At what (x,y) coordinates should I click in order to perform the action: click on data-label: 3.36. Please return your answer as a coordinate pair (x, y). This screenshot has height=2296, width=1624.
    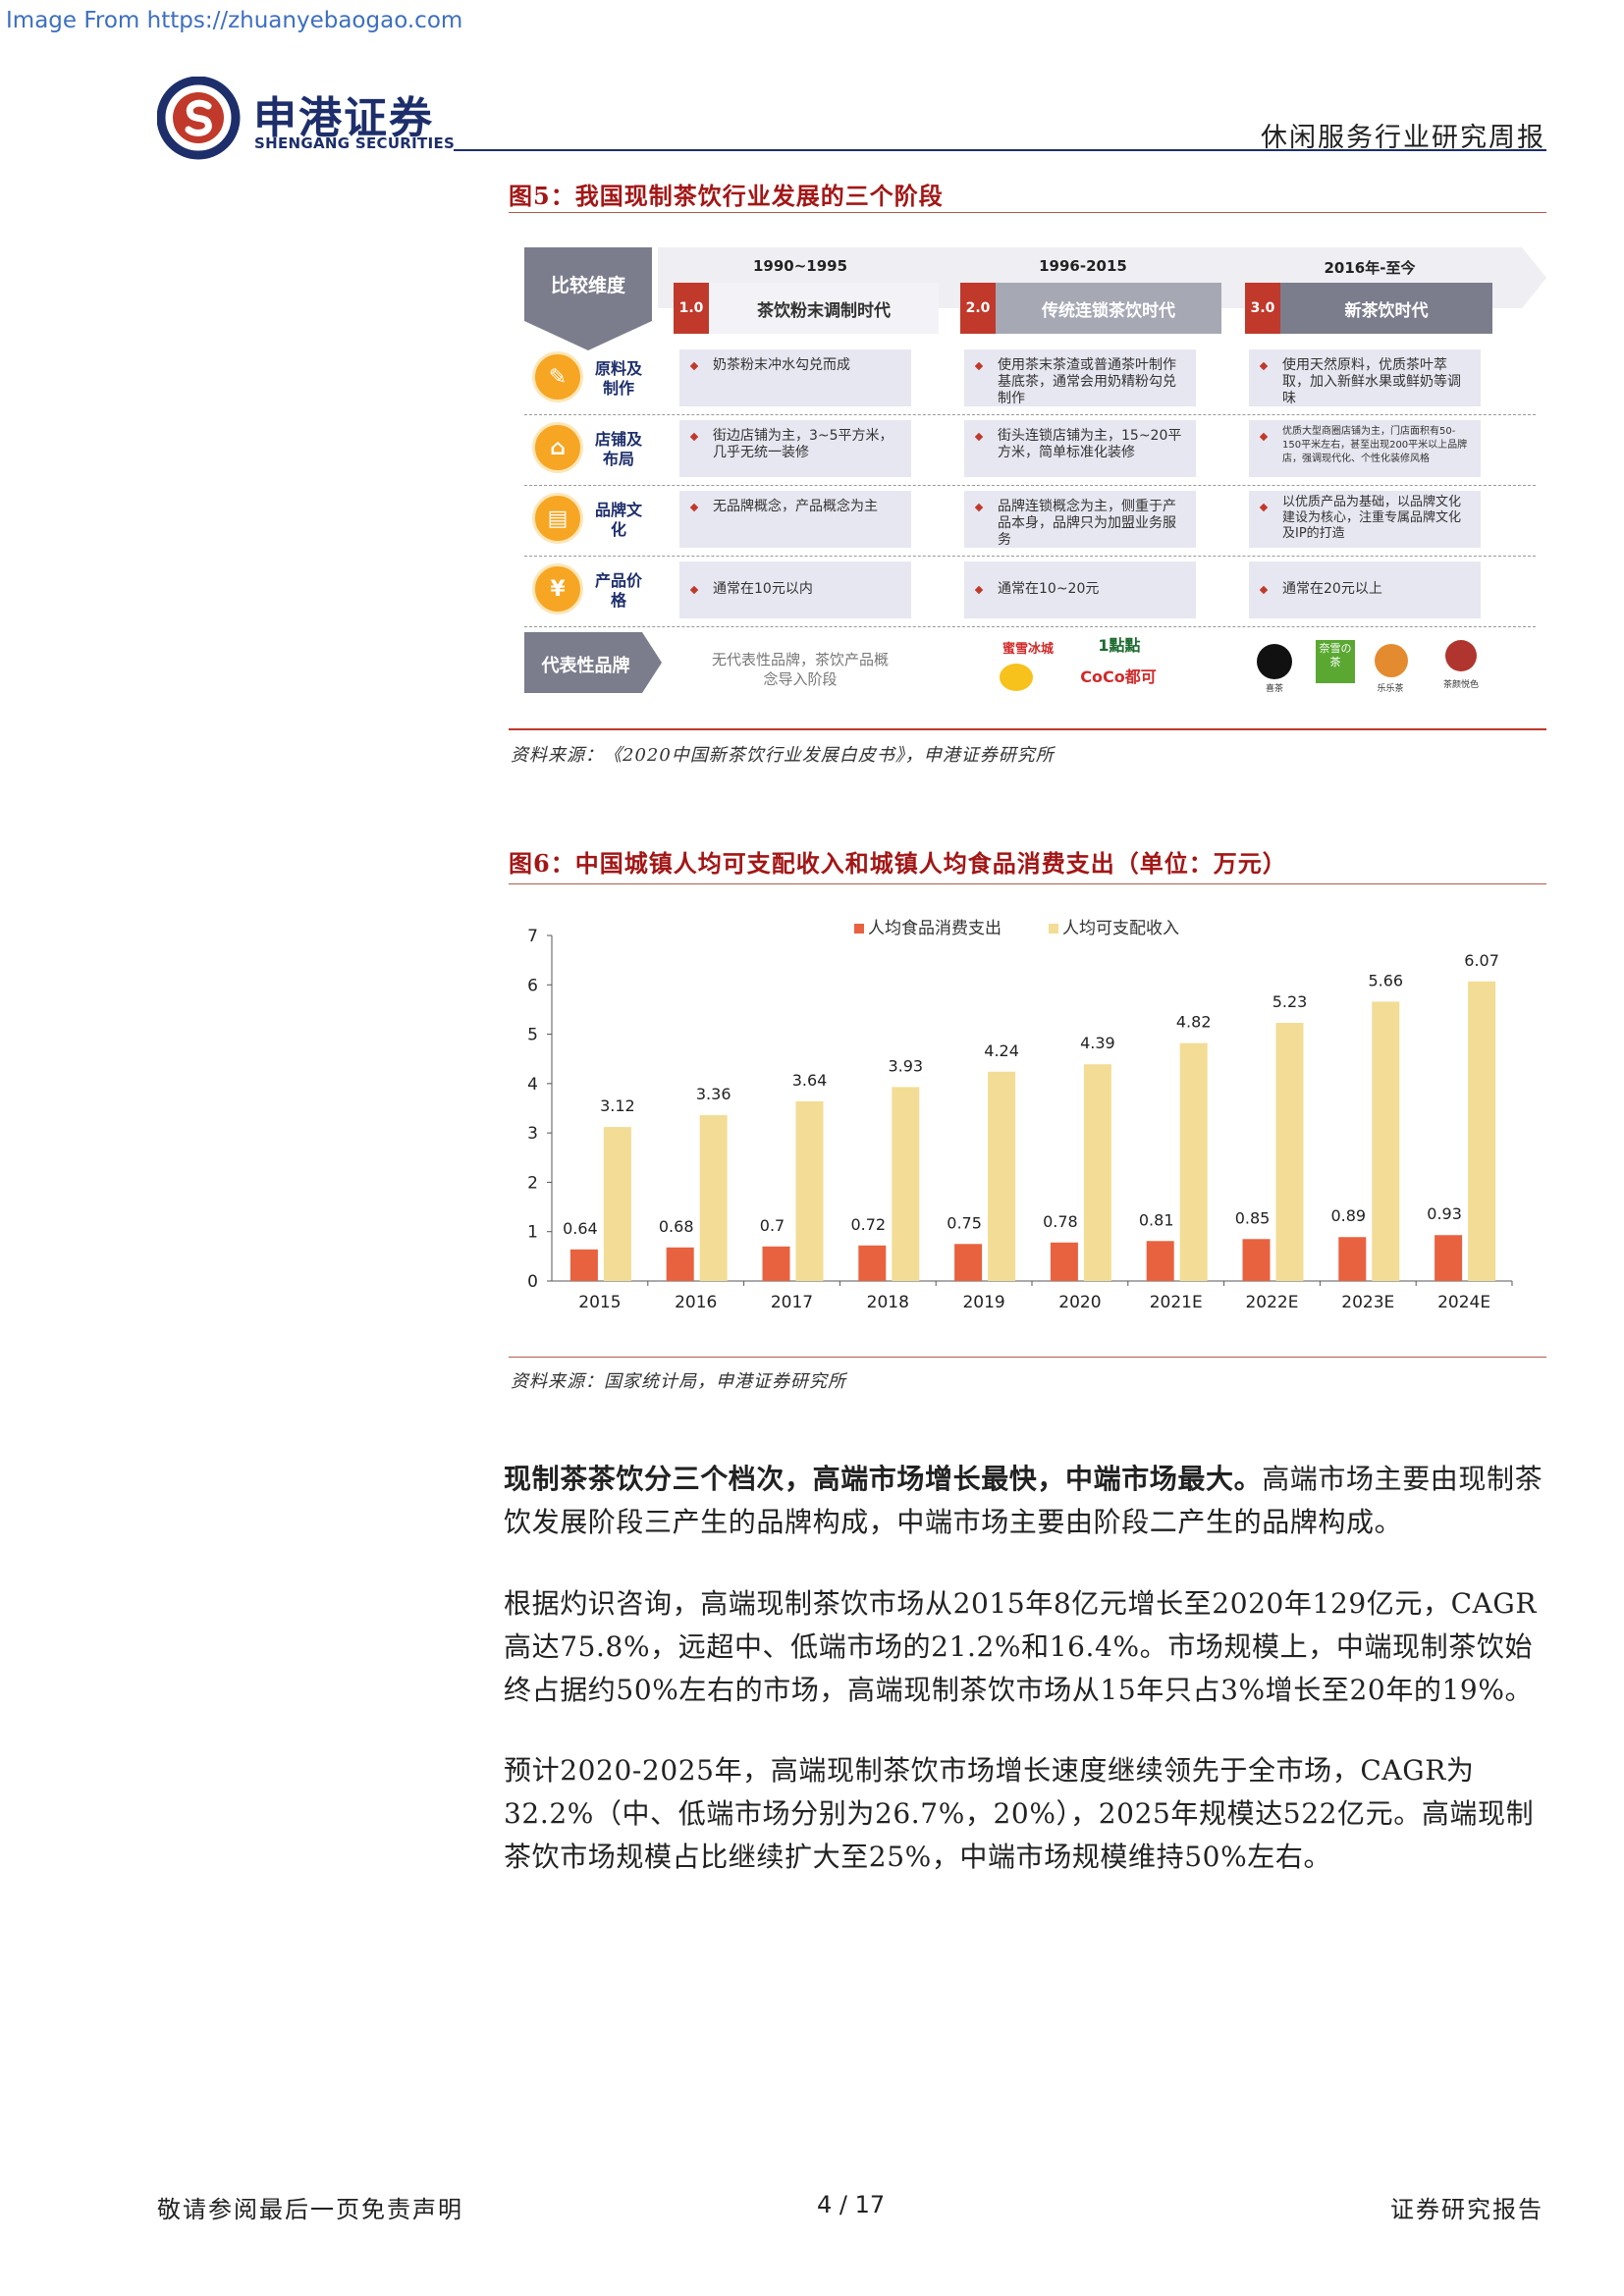
    Looking at the image, I should click on (713, 1094).